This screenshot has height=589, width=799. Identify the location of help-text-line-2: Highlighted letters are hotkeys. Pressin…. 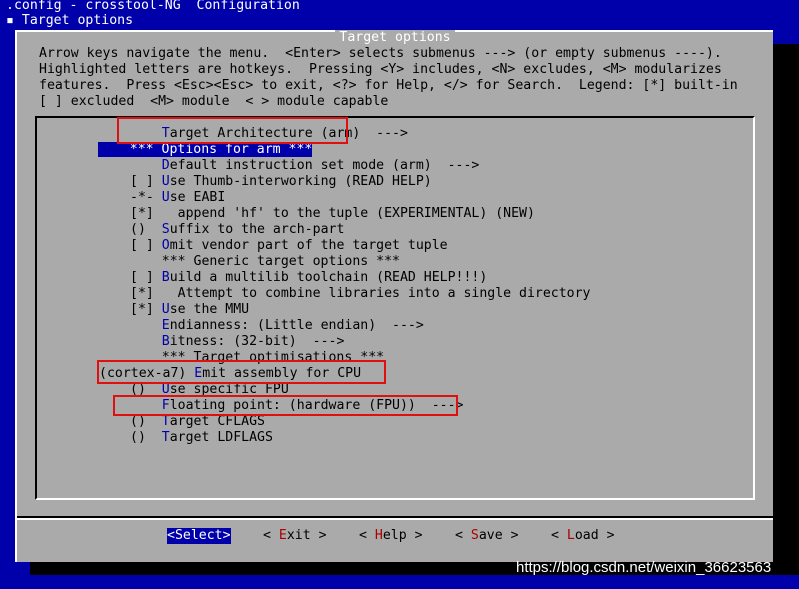
(380, 69).